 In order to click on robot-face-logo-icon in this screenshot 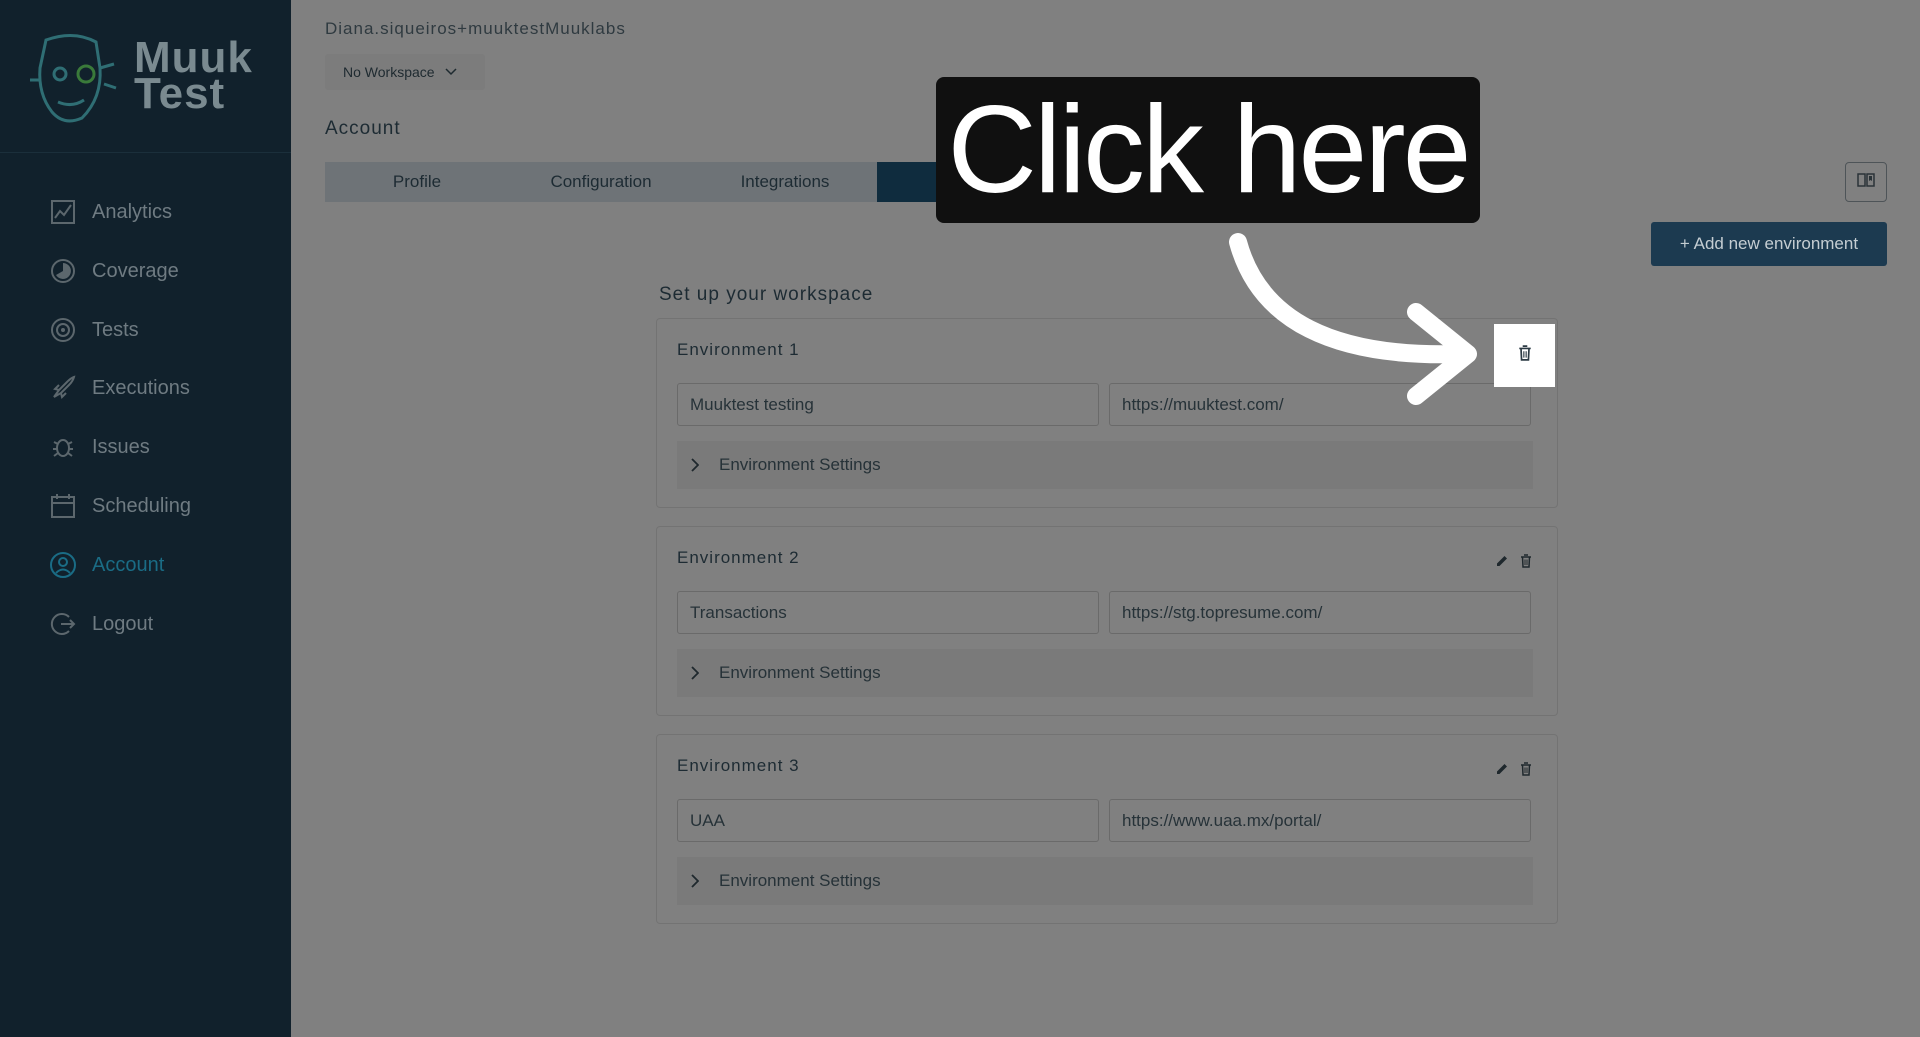, I will do `click(73, 78)`.